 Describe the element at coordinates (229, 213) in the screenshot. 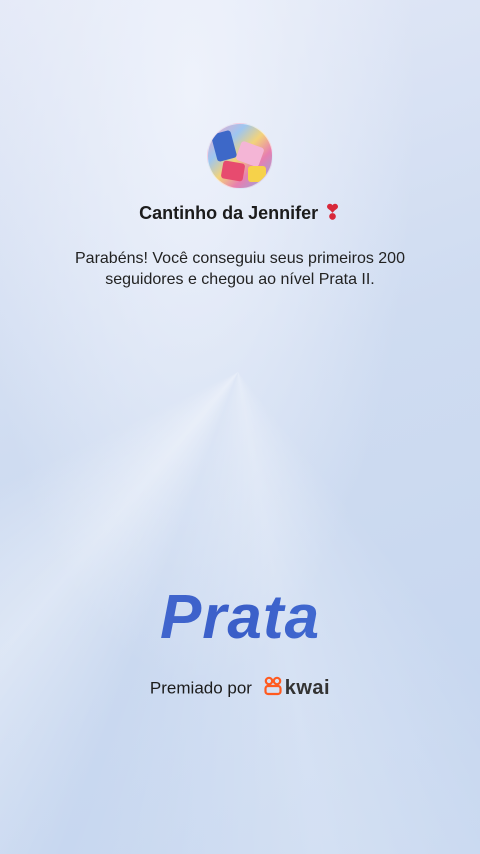

I see `profile-name: Cantinho da Jennifer` at that location.